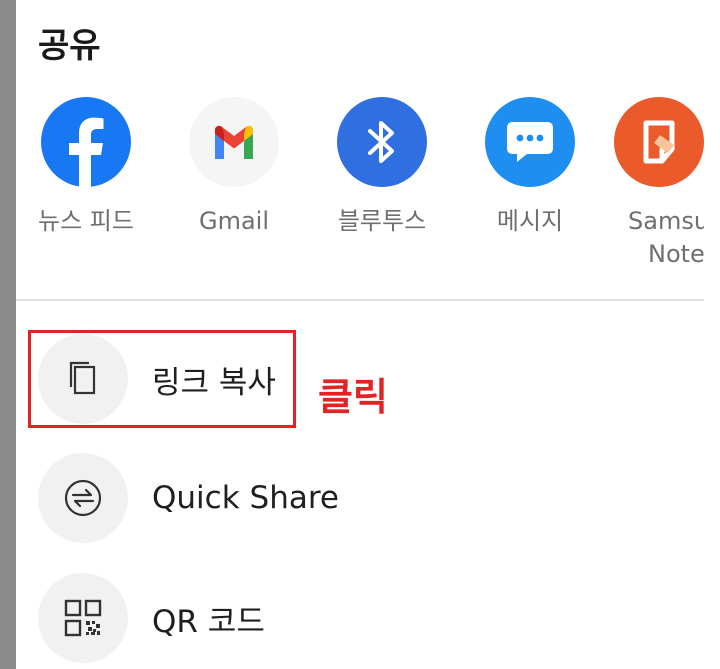  Describe the element at coordinates (360, 300) in the screenshot. I see `divider` at that location.